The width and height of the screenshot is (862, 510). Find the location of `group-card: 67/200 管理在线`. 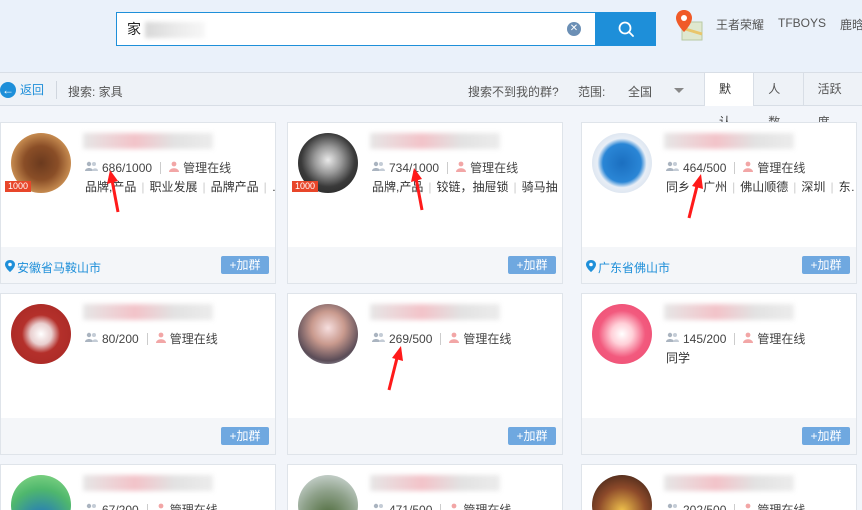

group-card: 67/200 管理在线 is located at coordinates (138, 487).